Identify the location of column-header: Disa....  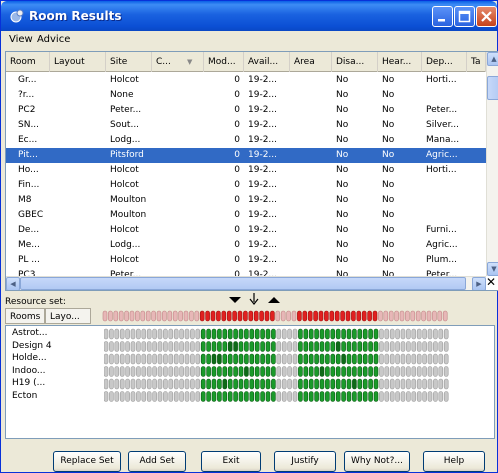
(355, 62).